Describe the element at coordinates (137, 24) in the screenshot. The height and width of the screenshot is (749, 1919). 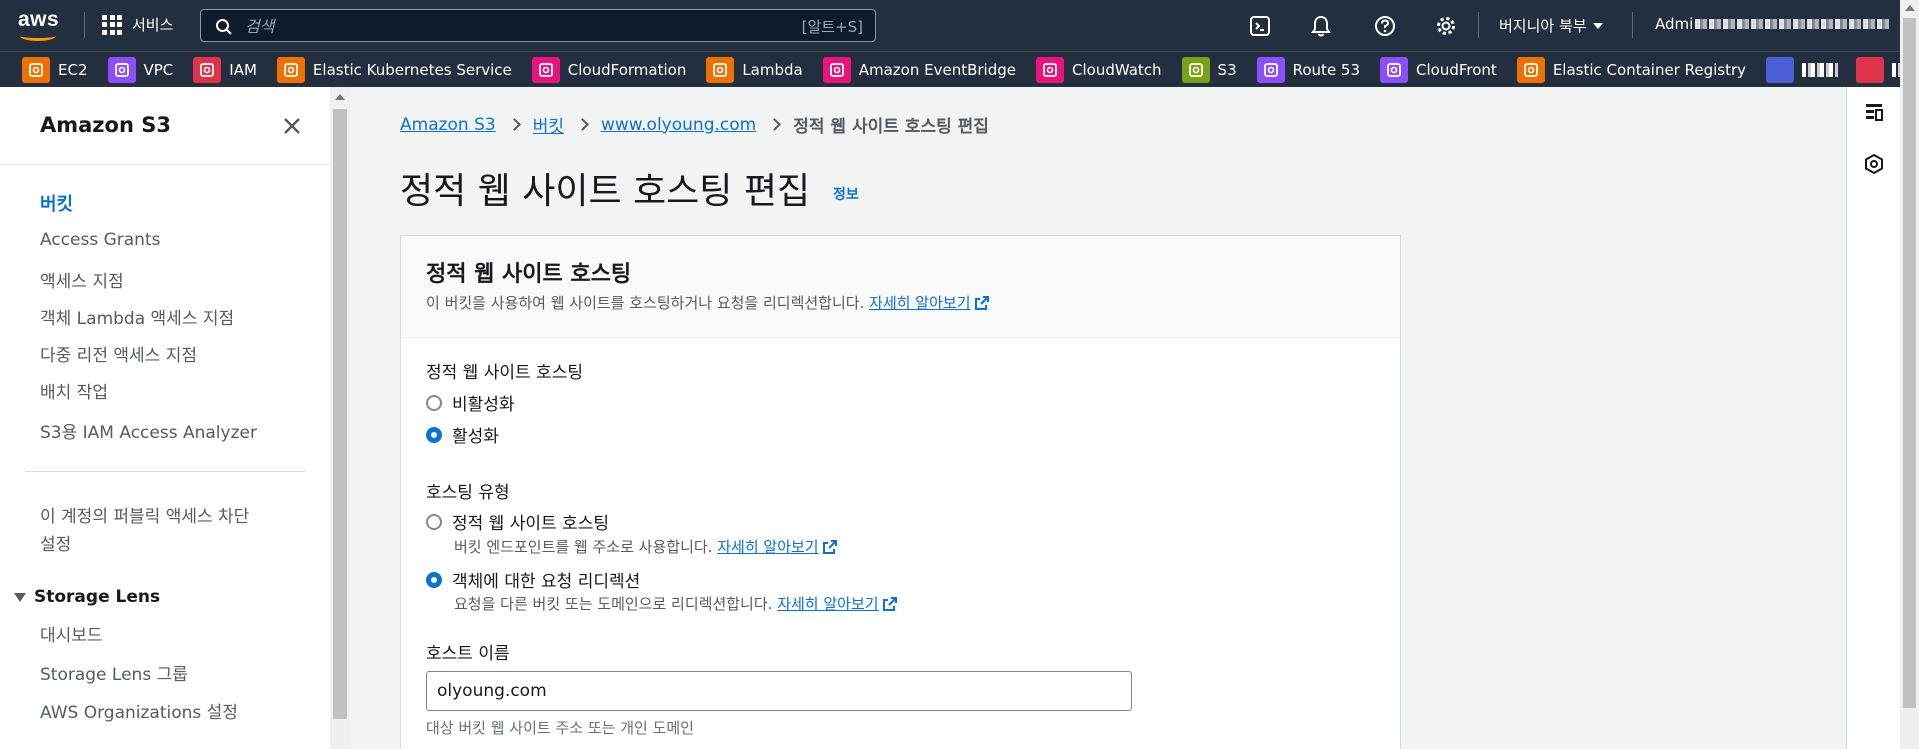
I see `services-menu-button: 서비스` at that location.